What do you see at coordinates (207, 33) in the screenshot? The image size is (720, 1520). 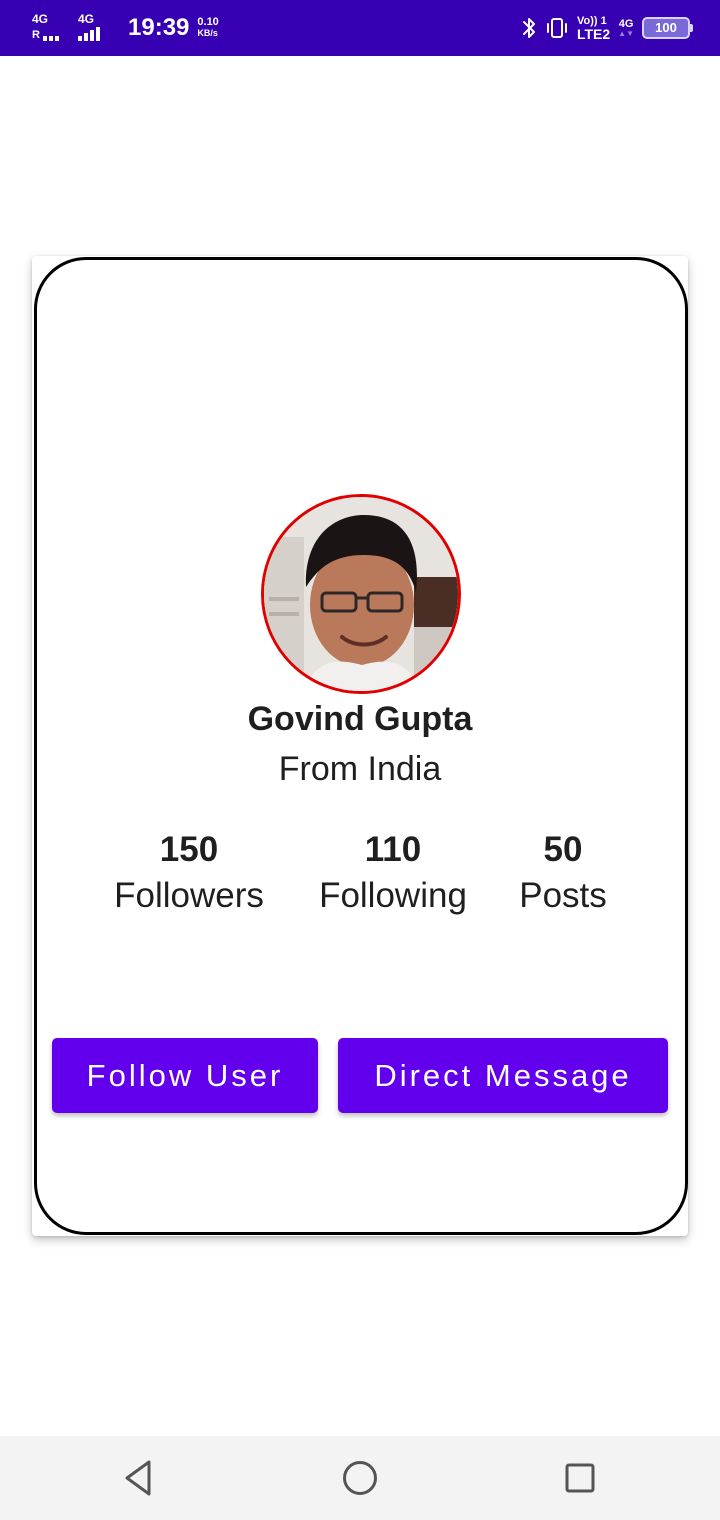 I see `speed-unit: KB/s` at bounding box center [207, 33].